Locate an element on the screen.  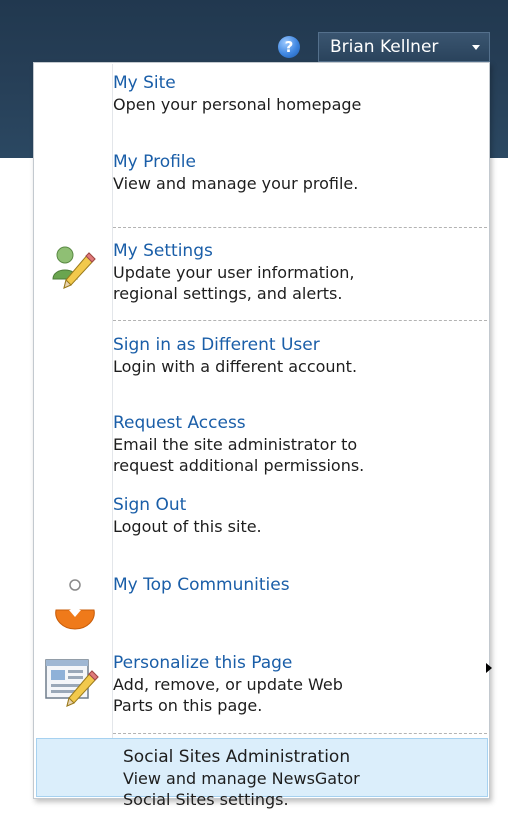
menu-item-my-profile: My Profile View and manage your profile. is located at coordinates (301, 173).